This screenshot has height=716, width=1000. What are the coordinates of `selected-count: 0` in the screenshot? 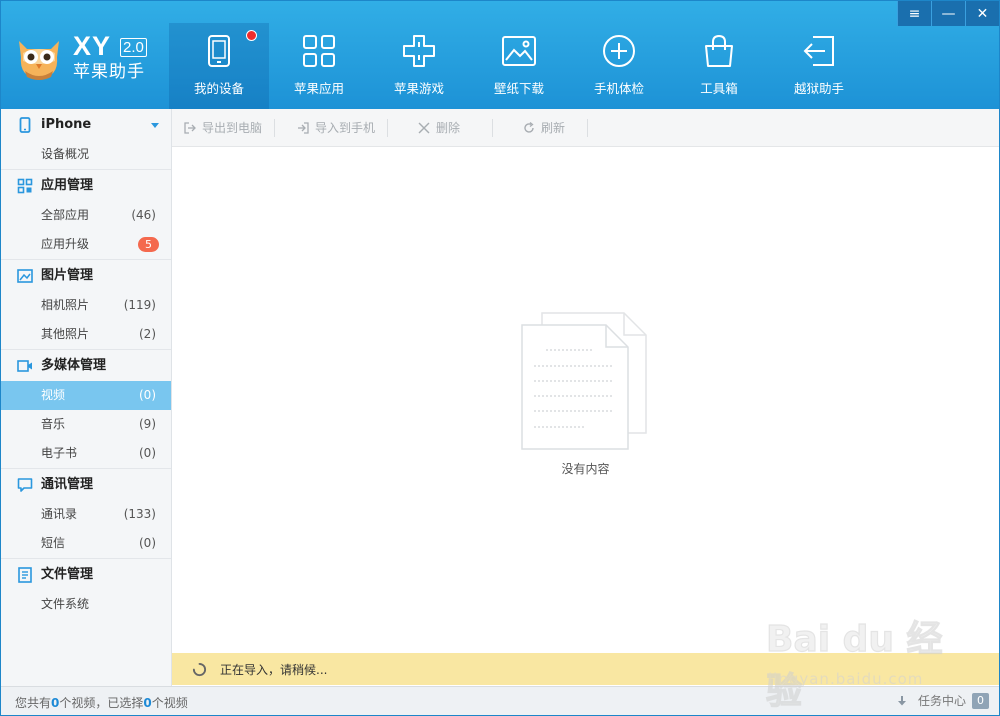 It's located at (147, 703).